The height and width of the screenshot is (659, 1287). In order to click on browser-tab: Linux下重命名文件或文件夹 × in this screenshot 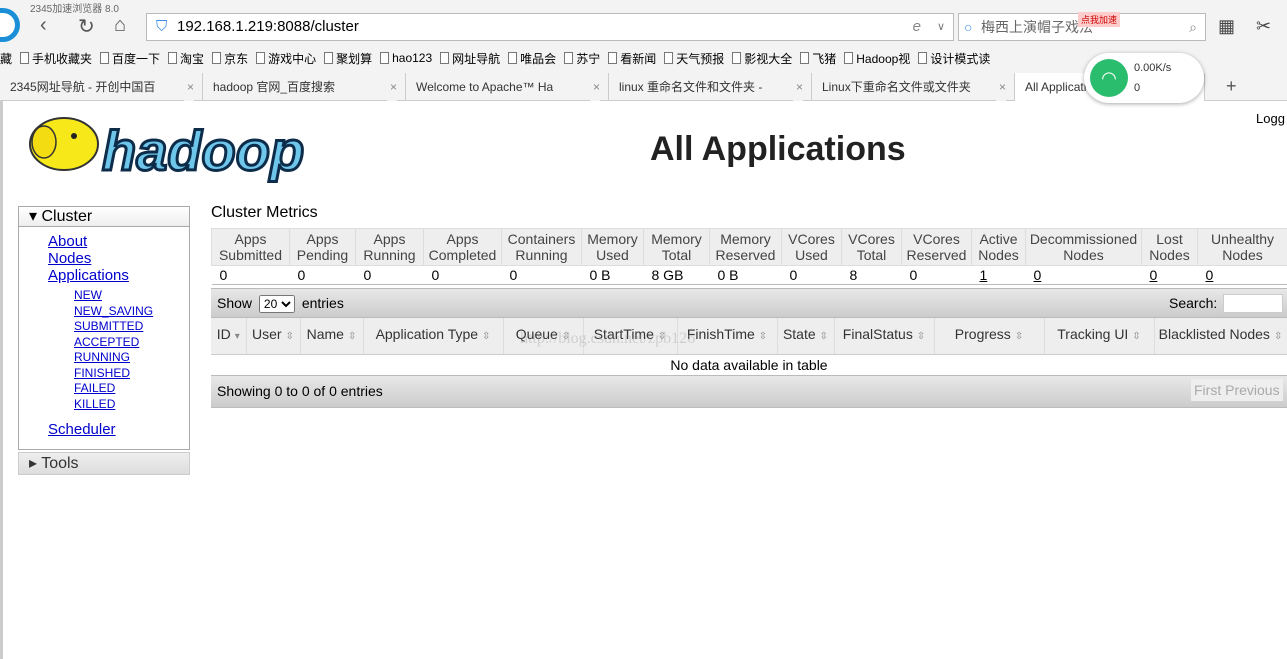, I will do `click(913, 87)`.